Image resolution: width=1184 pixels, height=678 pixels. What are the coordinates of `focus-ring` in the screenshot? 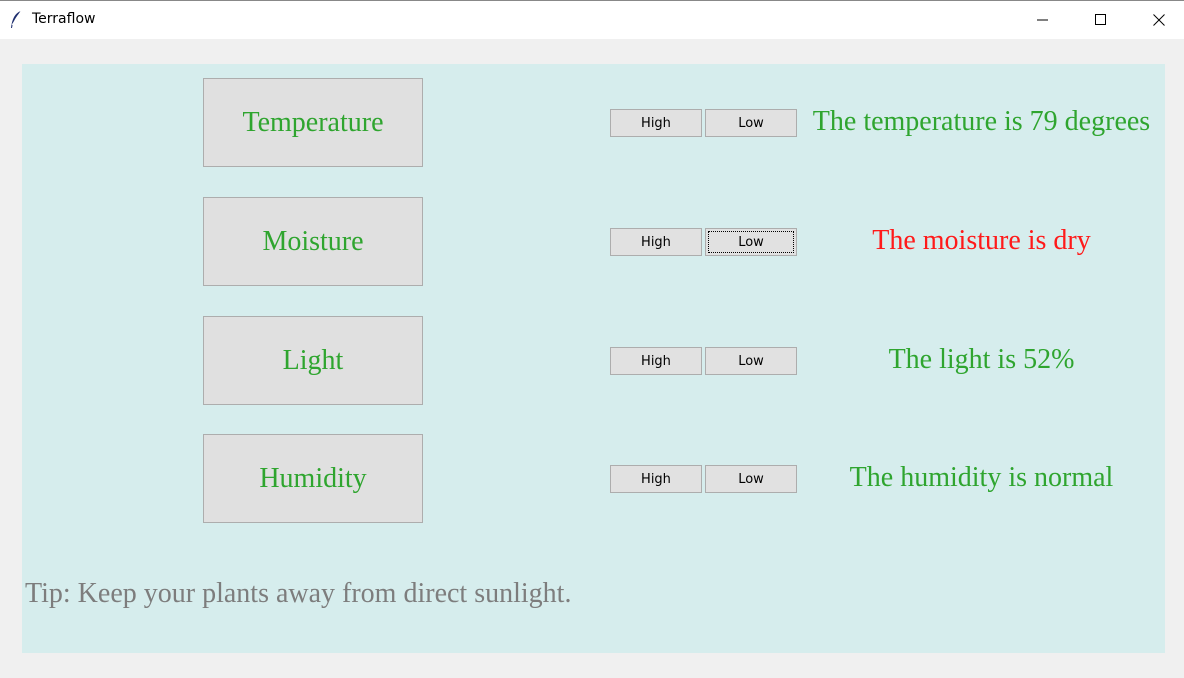 It's located at (751, 242).